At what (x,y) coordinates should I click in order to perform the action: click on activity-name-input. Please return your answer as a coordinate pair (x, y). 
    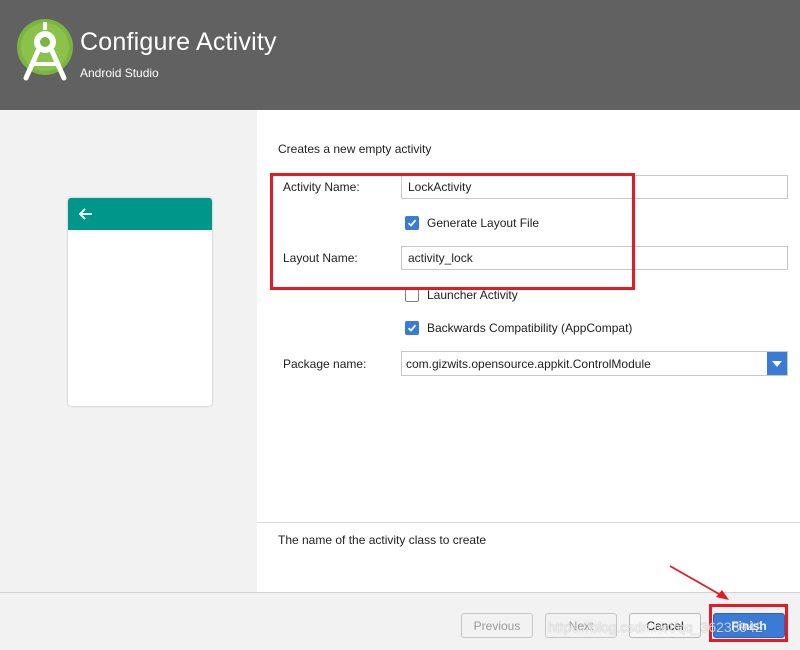
    Looking at the image, I should click on (594, 187).